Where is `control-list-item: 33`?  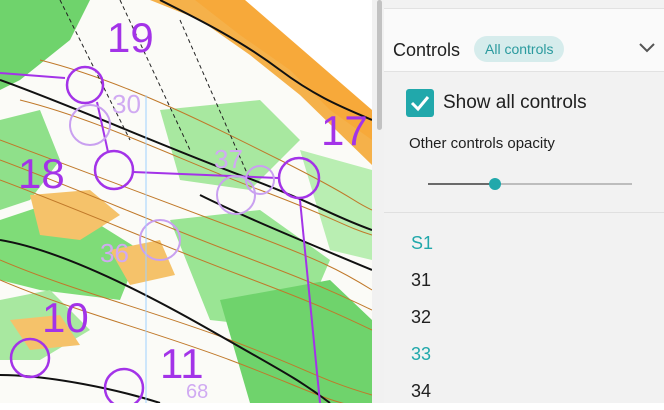 control-list-item: 33 is located at coordinates (524, 354).